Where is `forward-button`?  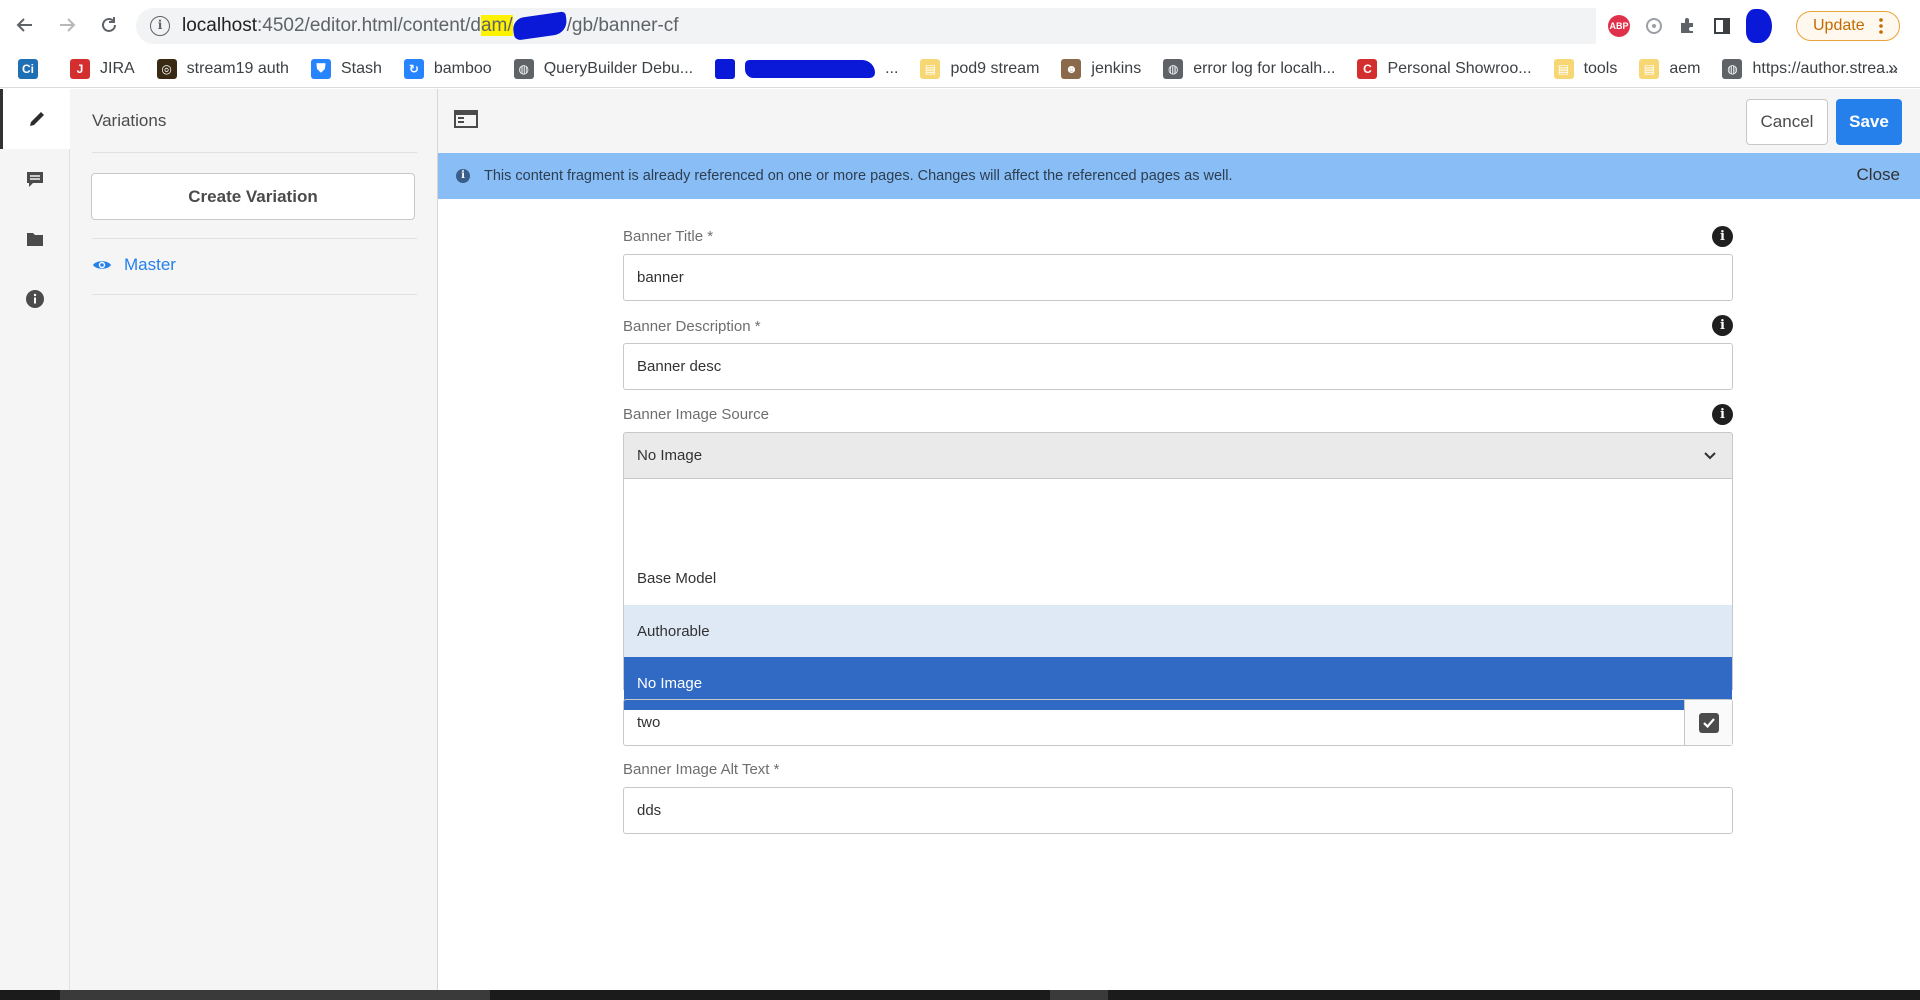 forward-button is located at coordinates (67, 25).